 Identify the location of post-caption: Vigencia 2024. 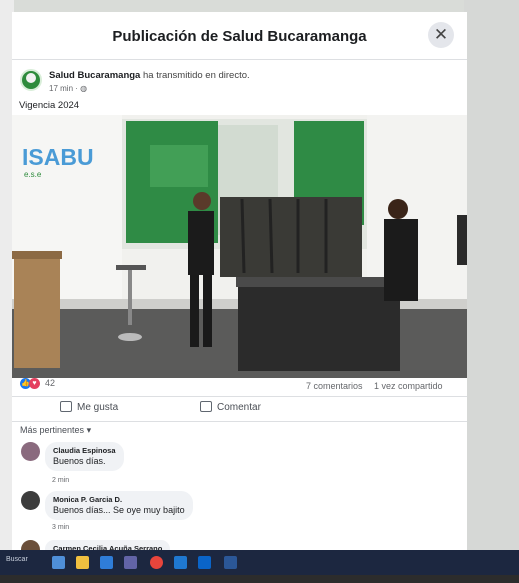
(49, 105).